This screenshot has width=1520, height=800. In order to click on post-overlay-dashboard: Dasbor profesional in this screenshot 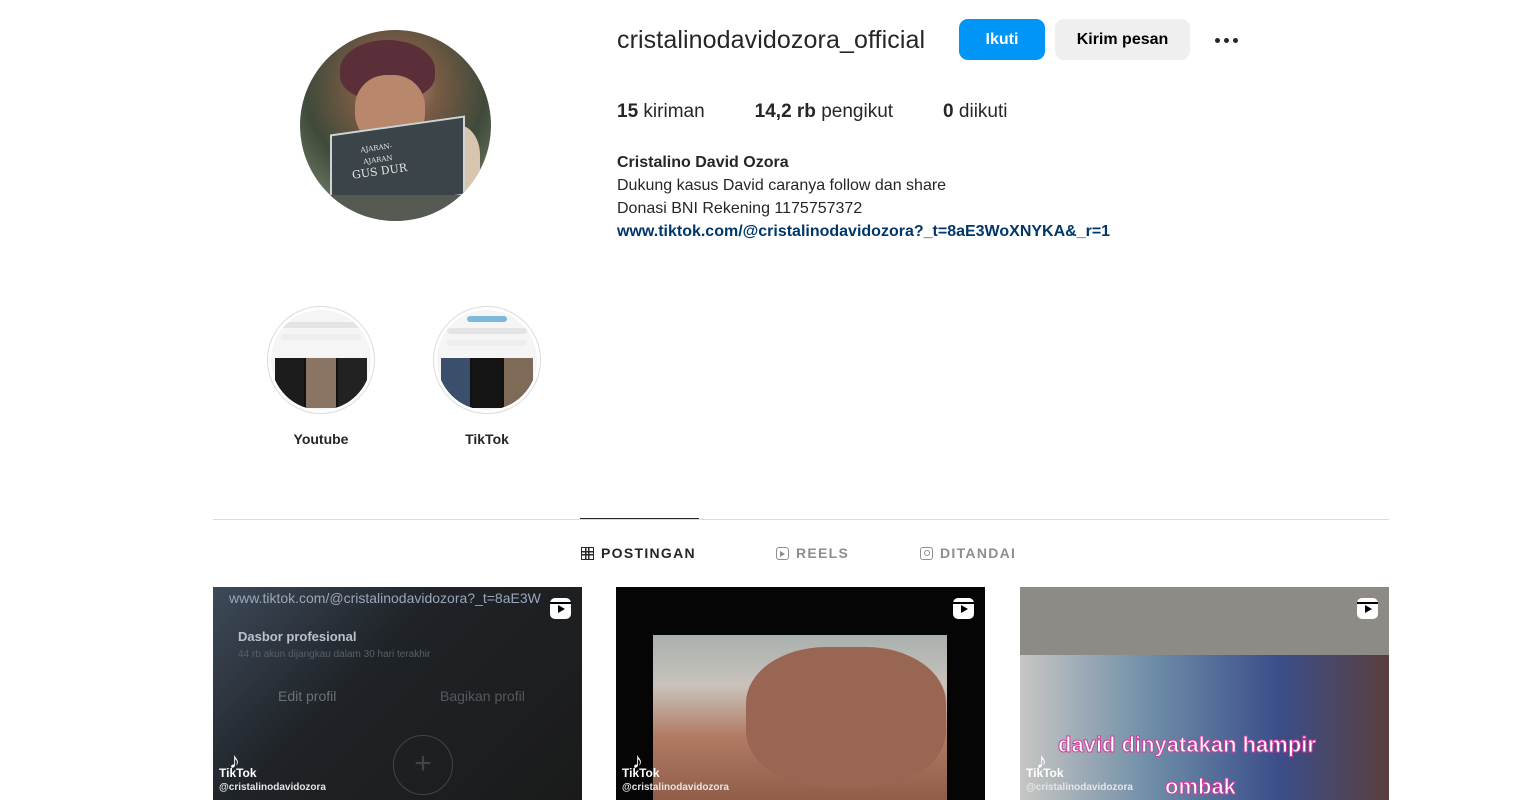, I will do `click(297, 636)`.